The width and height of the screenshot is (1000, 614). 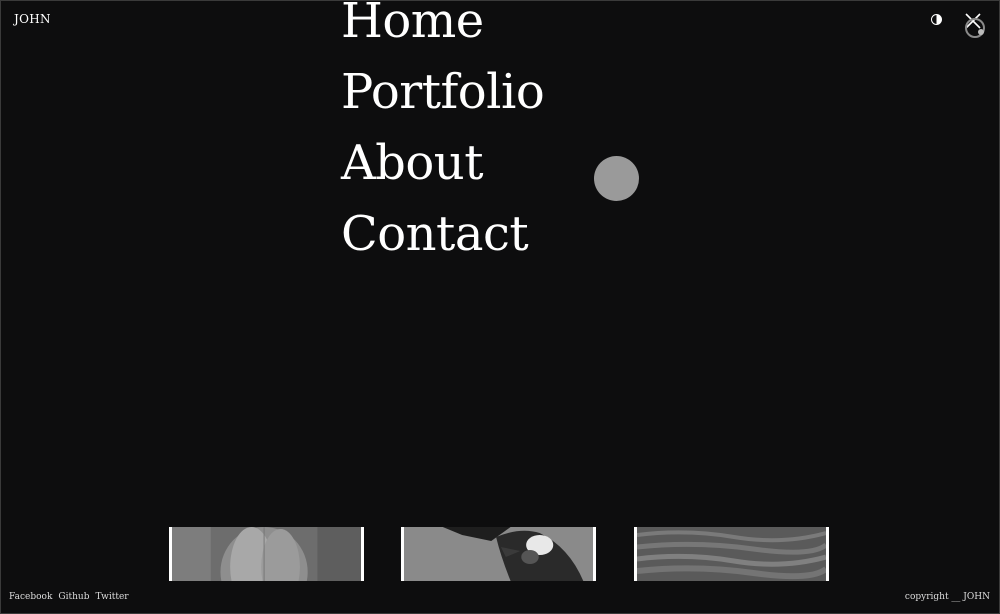 I want to click on menu-item-home: Home, so click(x=442, y=28).